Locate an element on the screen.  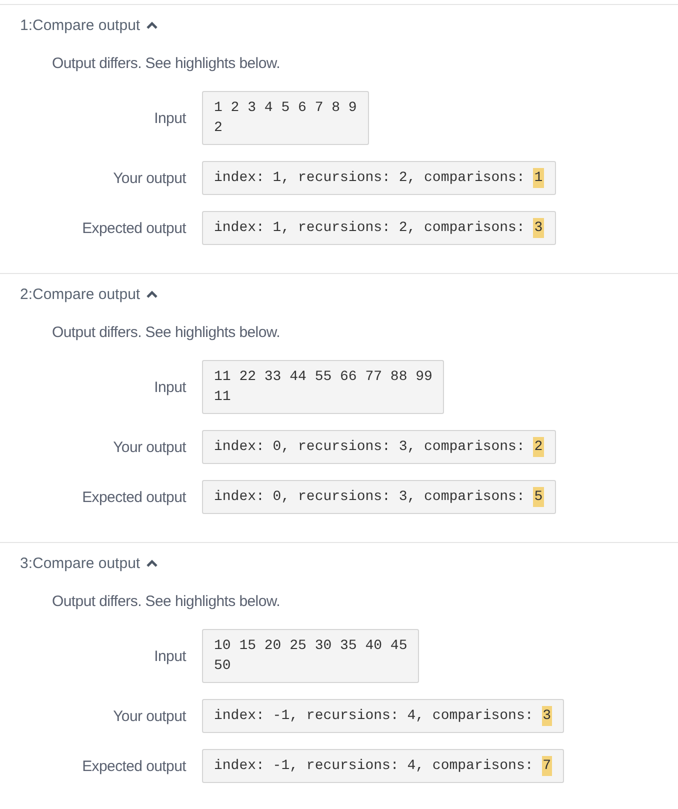
compare-output-toggle: 2:Compare output is located at coordinates (89, 294).